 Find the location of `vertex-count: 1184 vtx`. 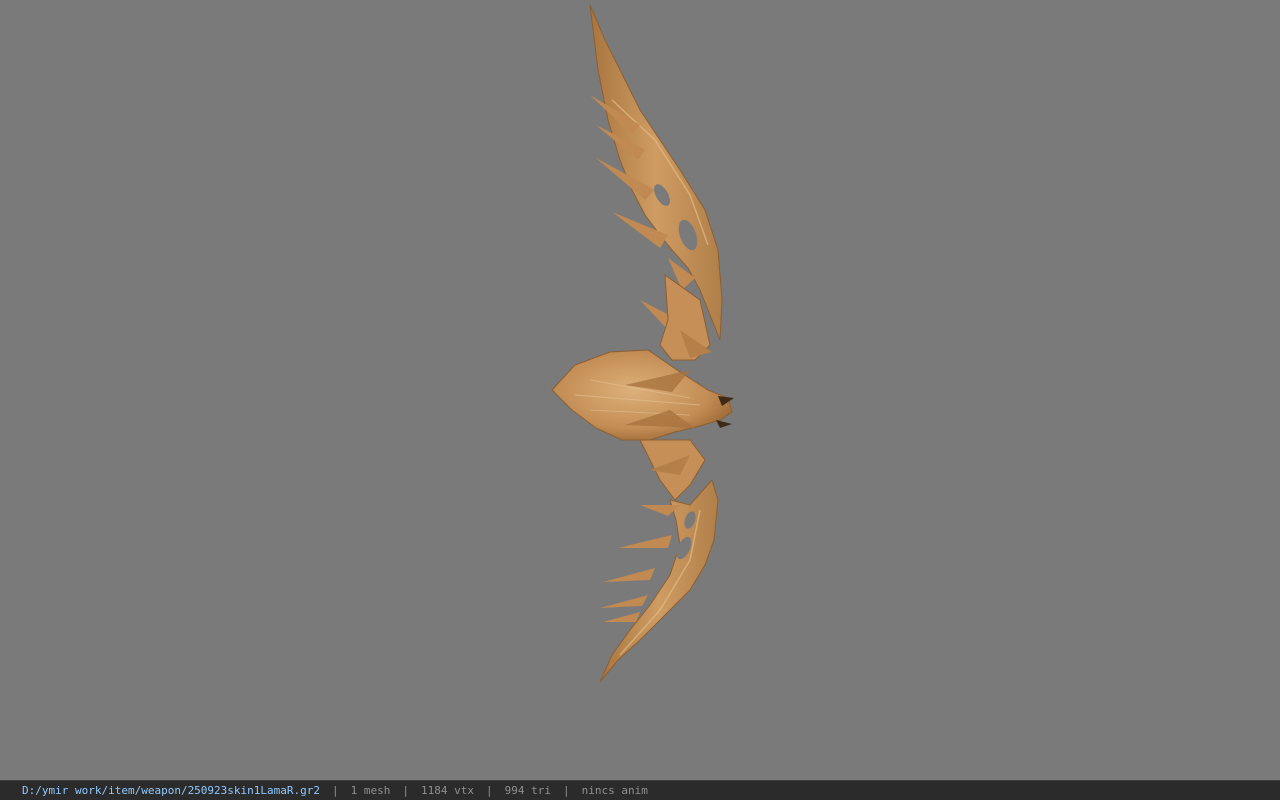

vertex-count: 1184 vtx is located at coordinates (447, 790).